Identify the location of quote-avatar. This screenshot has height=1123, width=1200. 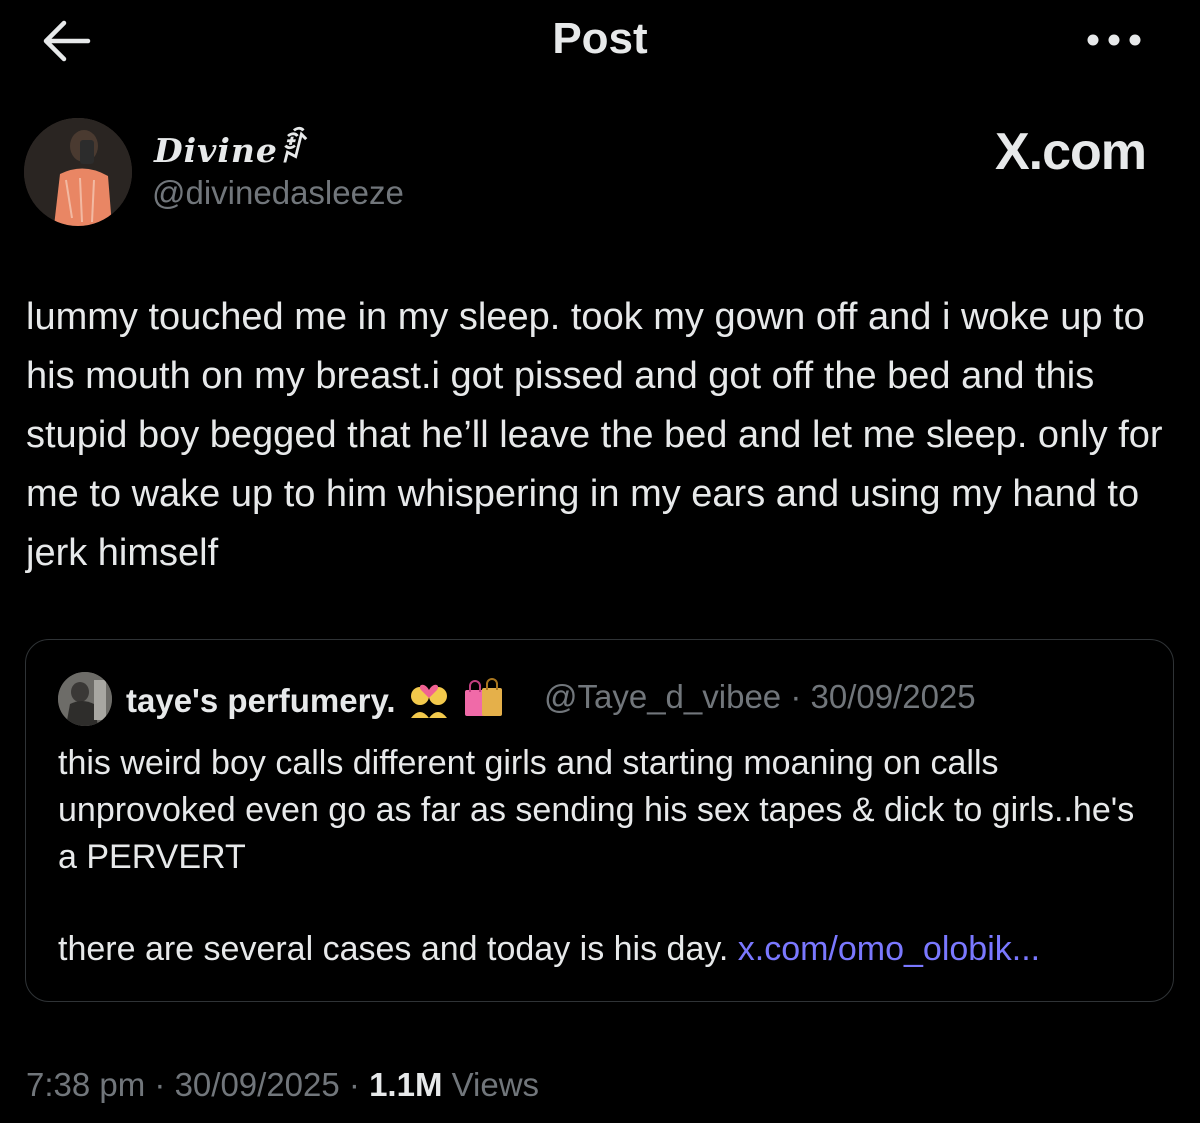
(85, 699).